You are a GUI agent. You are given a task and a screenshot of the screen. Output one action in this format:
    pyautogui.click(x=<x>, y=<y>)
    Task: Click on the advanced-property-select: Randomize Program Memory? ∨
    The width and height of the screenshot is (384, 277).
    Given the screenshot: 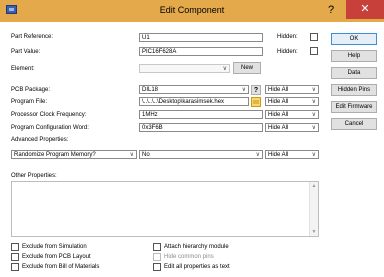 What is the action you would take?
    pyautogui.click(x=74, y=154)
    